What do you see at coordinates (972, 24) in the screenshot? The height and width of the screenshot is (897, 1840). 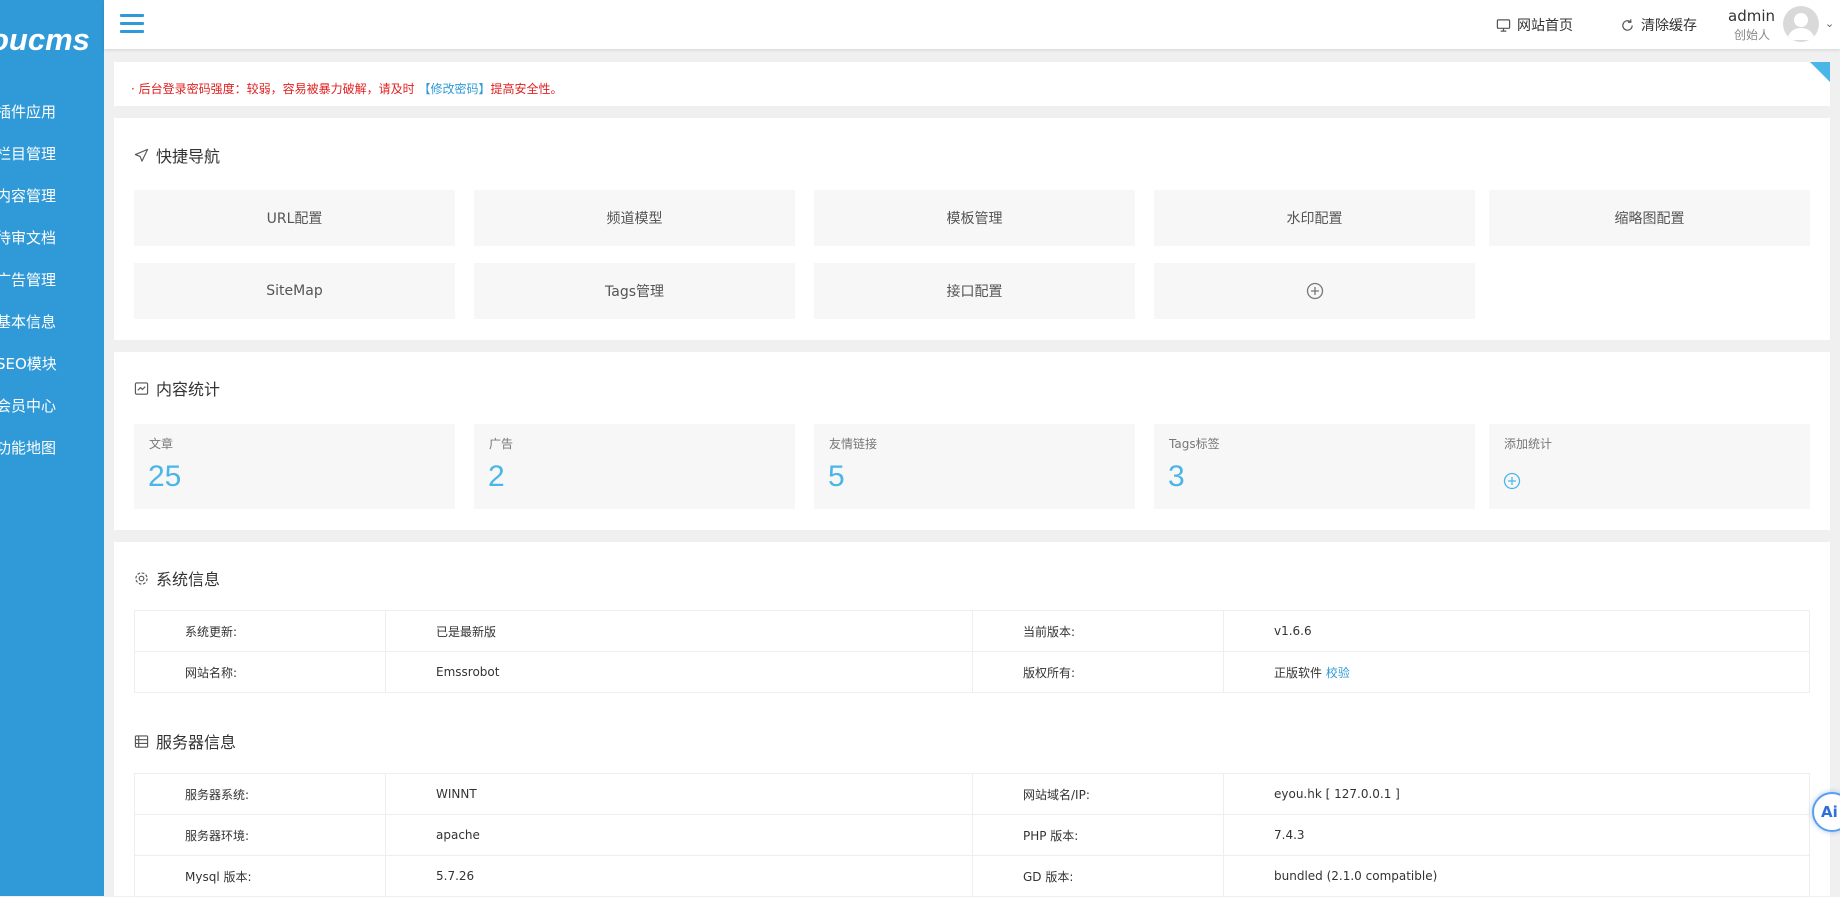 I see `top-bar: 网站首页 清除缓存 admin 创始人 ⌄` at bounding box center [972, 24].